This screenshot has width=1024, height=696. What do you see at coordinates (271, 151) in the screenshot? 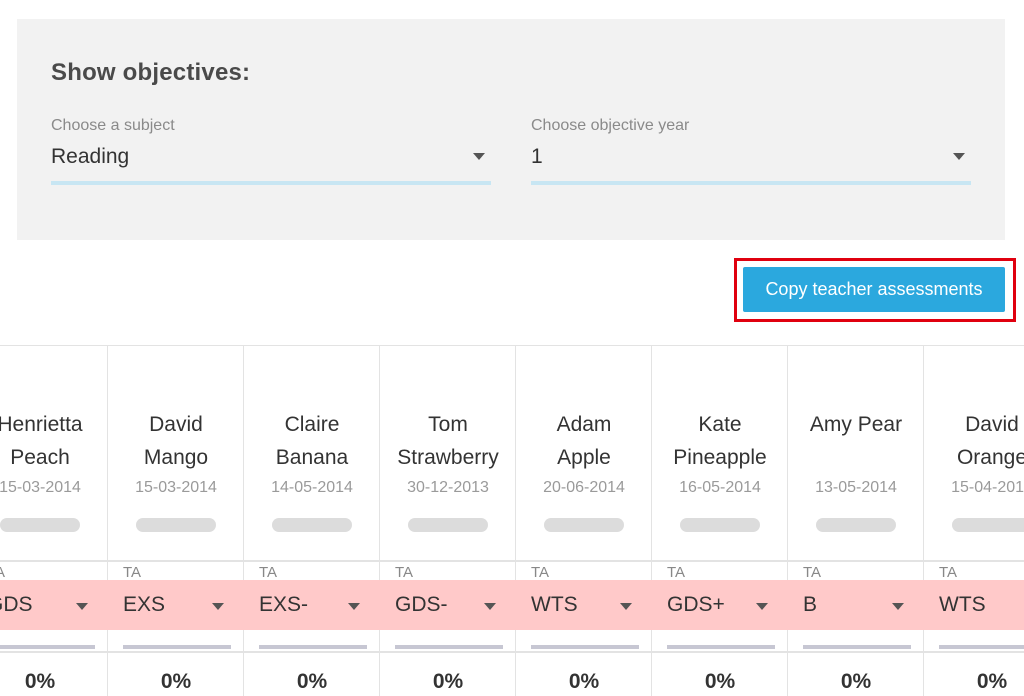
I see `subject-select: Choose a subject Reading` at bounding box center [271, 151].